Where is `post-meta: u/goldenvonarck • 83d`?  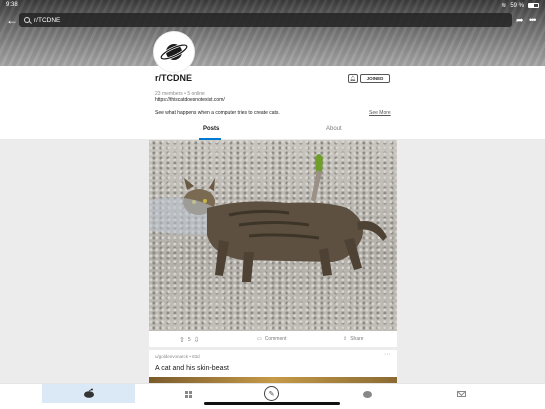
post-meta: u/goldenvonarck • 83d is located at coordinates (177, 356).